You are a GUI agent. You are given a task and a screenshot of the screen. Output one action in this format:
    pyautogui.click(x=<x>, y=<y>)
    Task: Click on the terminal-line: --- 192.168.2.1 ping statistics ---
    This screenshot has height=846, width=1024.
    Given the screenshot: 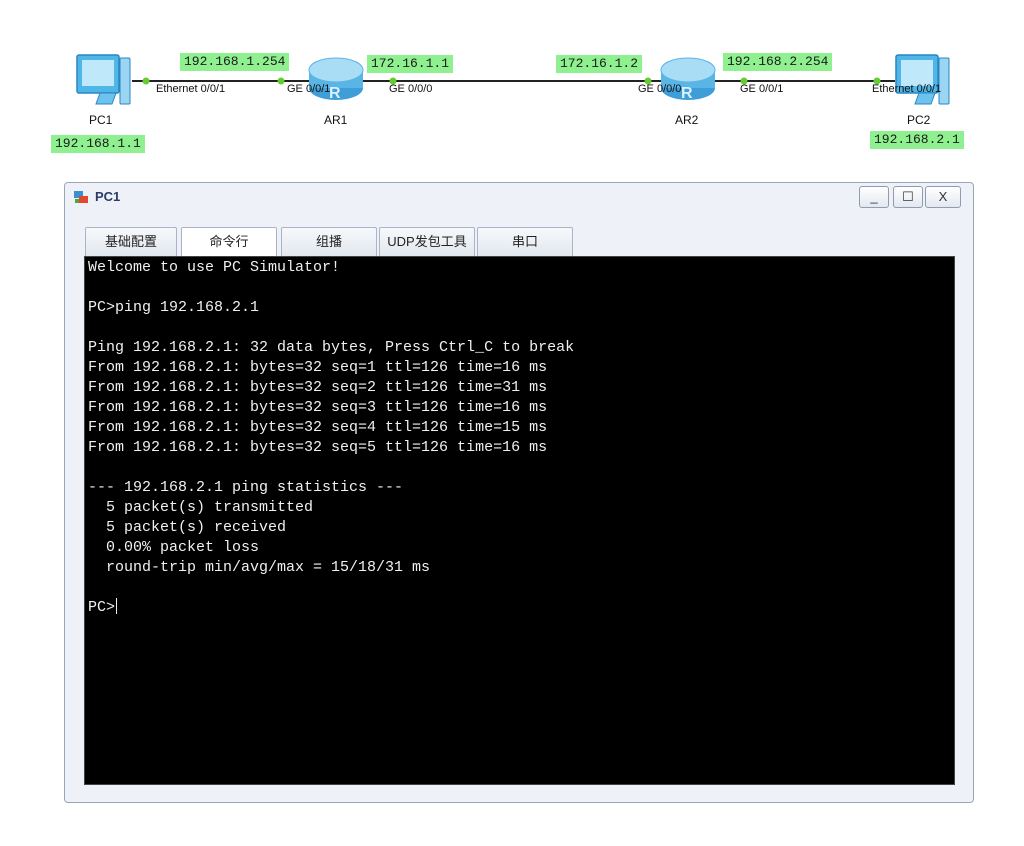 What is the action you would take?
    pyautogui.click(x=246, y=487)
    